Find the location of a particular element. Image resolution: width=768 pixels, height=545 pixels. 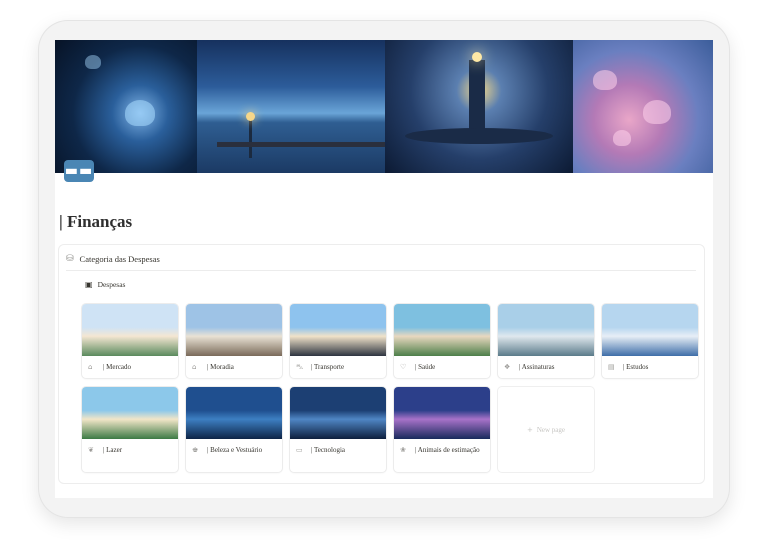

cover-jellyfish-left is located at coordinates (126, 106).